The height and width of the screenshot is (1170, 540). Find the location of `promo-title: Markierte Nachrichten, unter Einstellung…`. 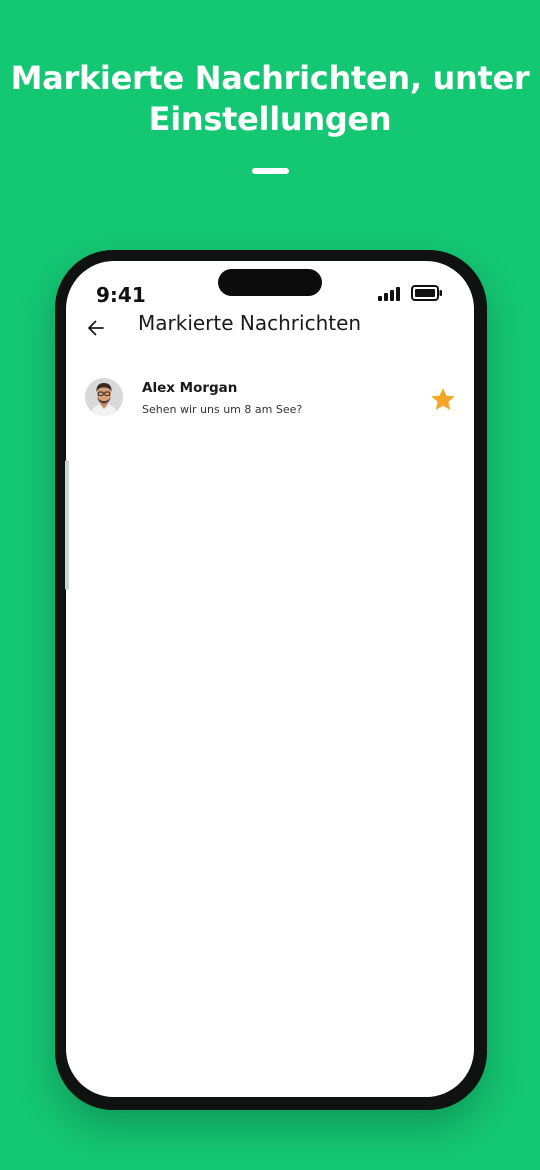

promo-title: Markierte Nachrichten, unter Einstellung… is located at coordinates (270, 98).